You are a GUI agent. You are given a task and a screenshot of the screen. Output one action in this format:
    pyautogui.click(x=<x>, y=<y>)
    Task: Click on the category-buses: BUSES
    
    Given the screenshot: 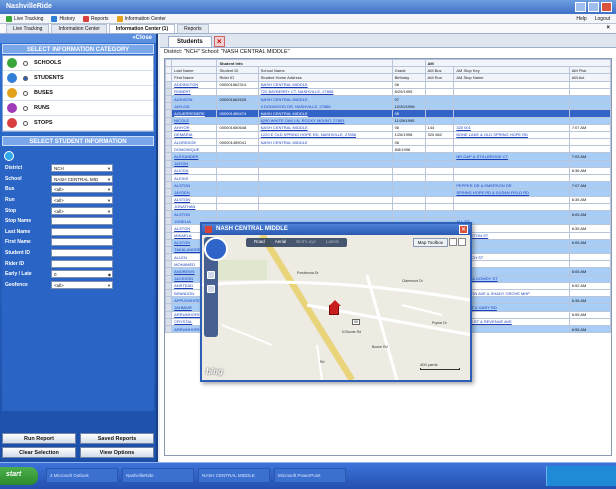 What is the action you would take?
    pyautogui.click(x=78, y=93)
    